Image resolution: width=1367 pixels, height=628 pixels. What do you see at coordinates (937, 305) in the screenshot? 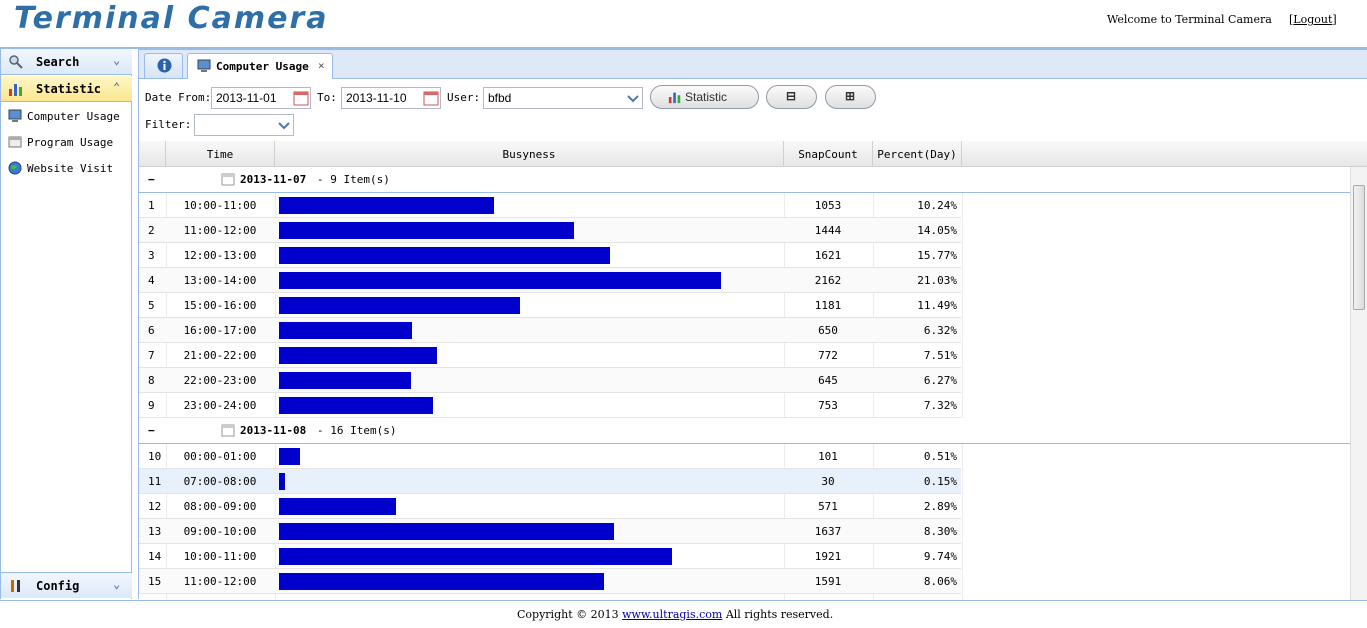
I see `row-percent: 11.49%` at bounding box center [937, 305].